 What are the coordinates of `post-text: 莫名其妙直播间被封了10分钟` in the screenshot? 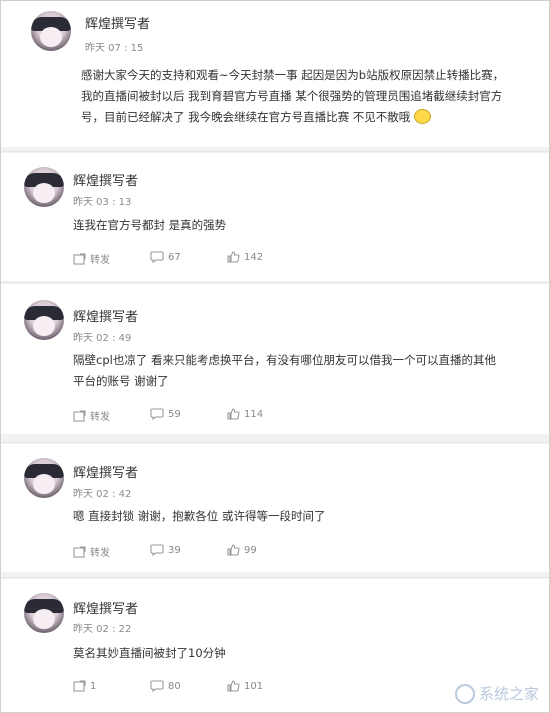 It's located at (149, 653).